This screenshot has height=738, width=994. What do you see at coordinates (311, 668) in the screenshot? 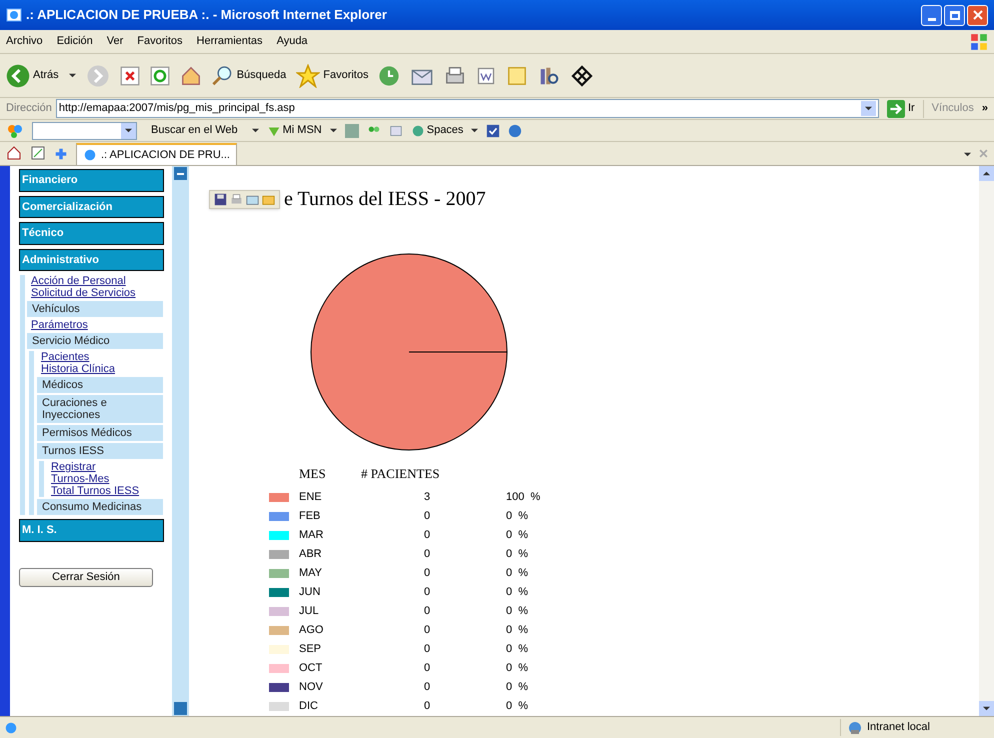
I see `legend-month: OCT` at bounding box center [311, 668].